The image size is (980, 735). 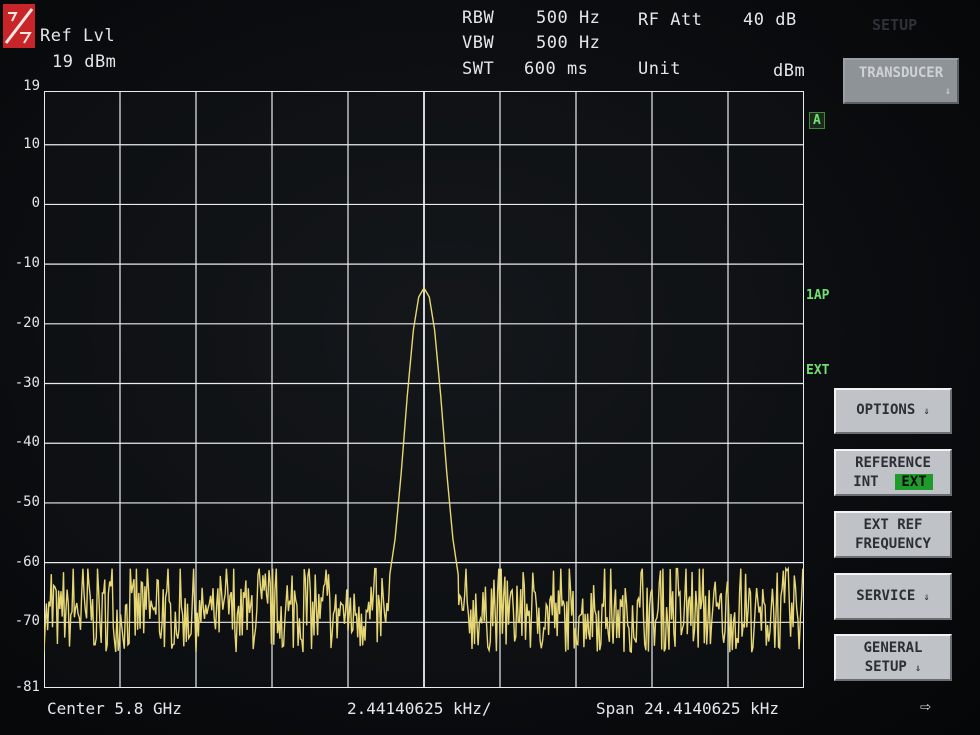 I want to click on y-tick-label: -70, so click(x=27, y=621).